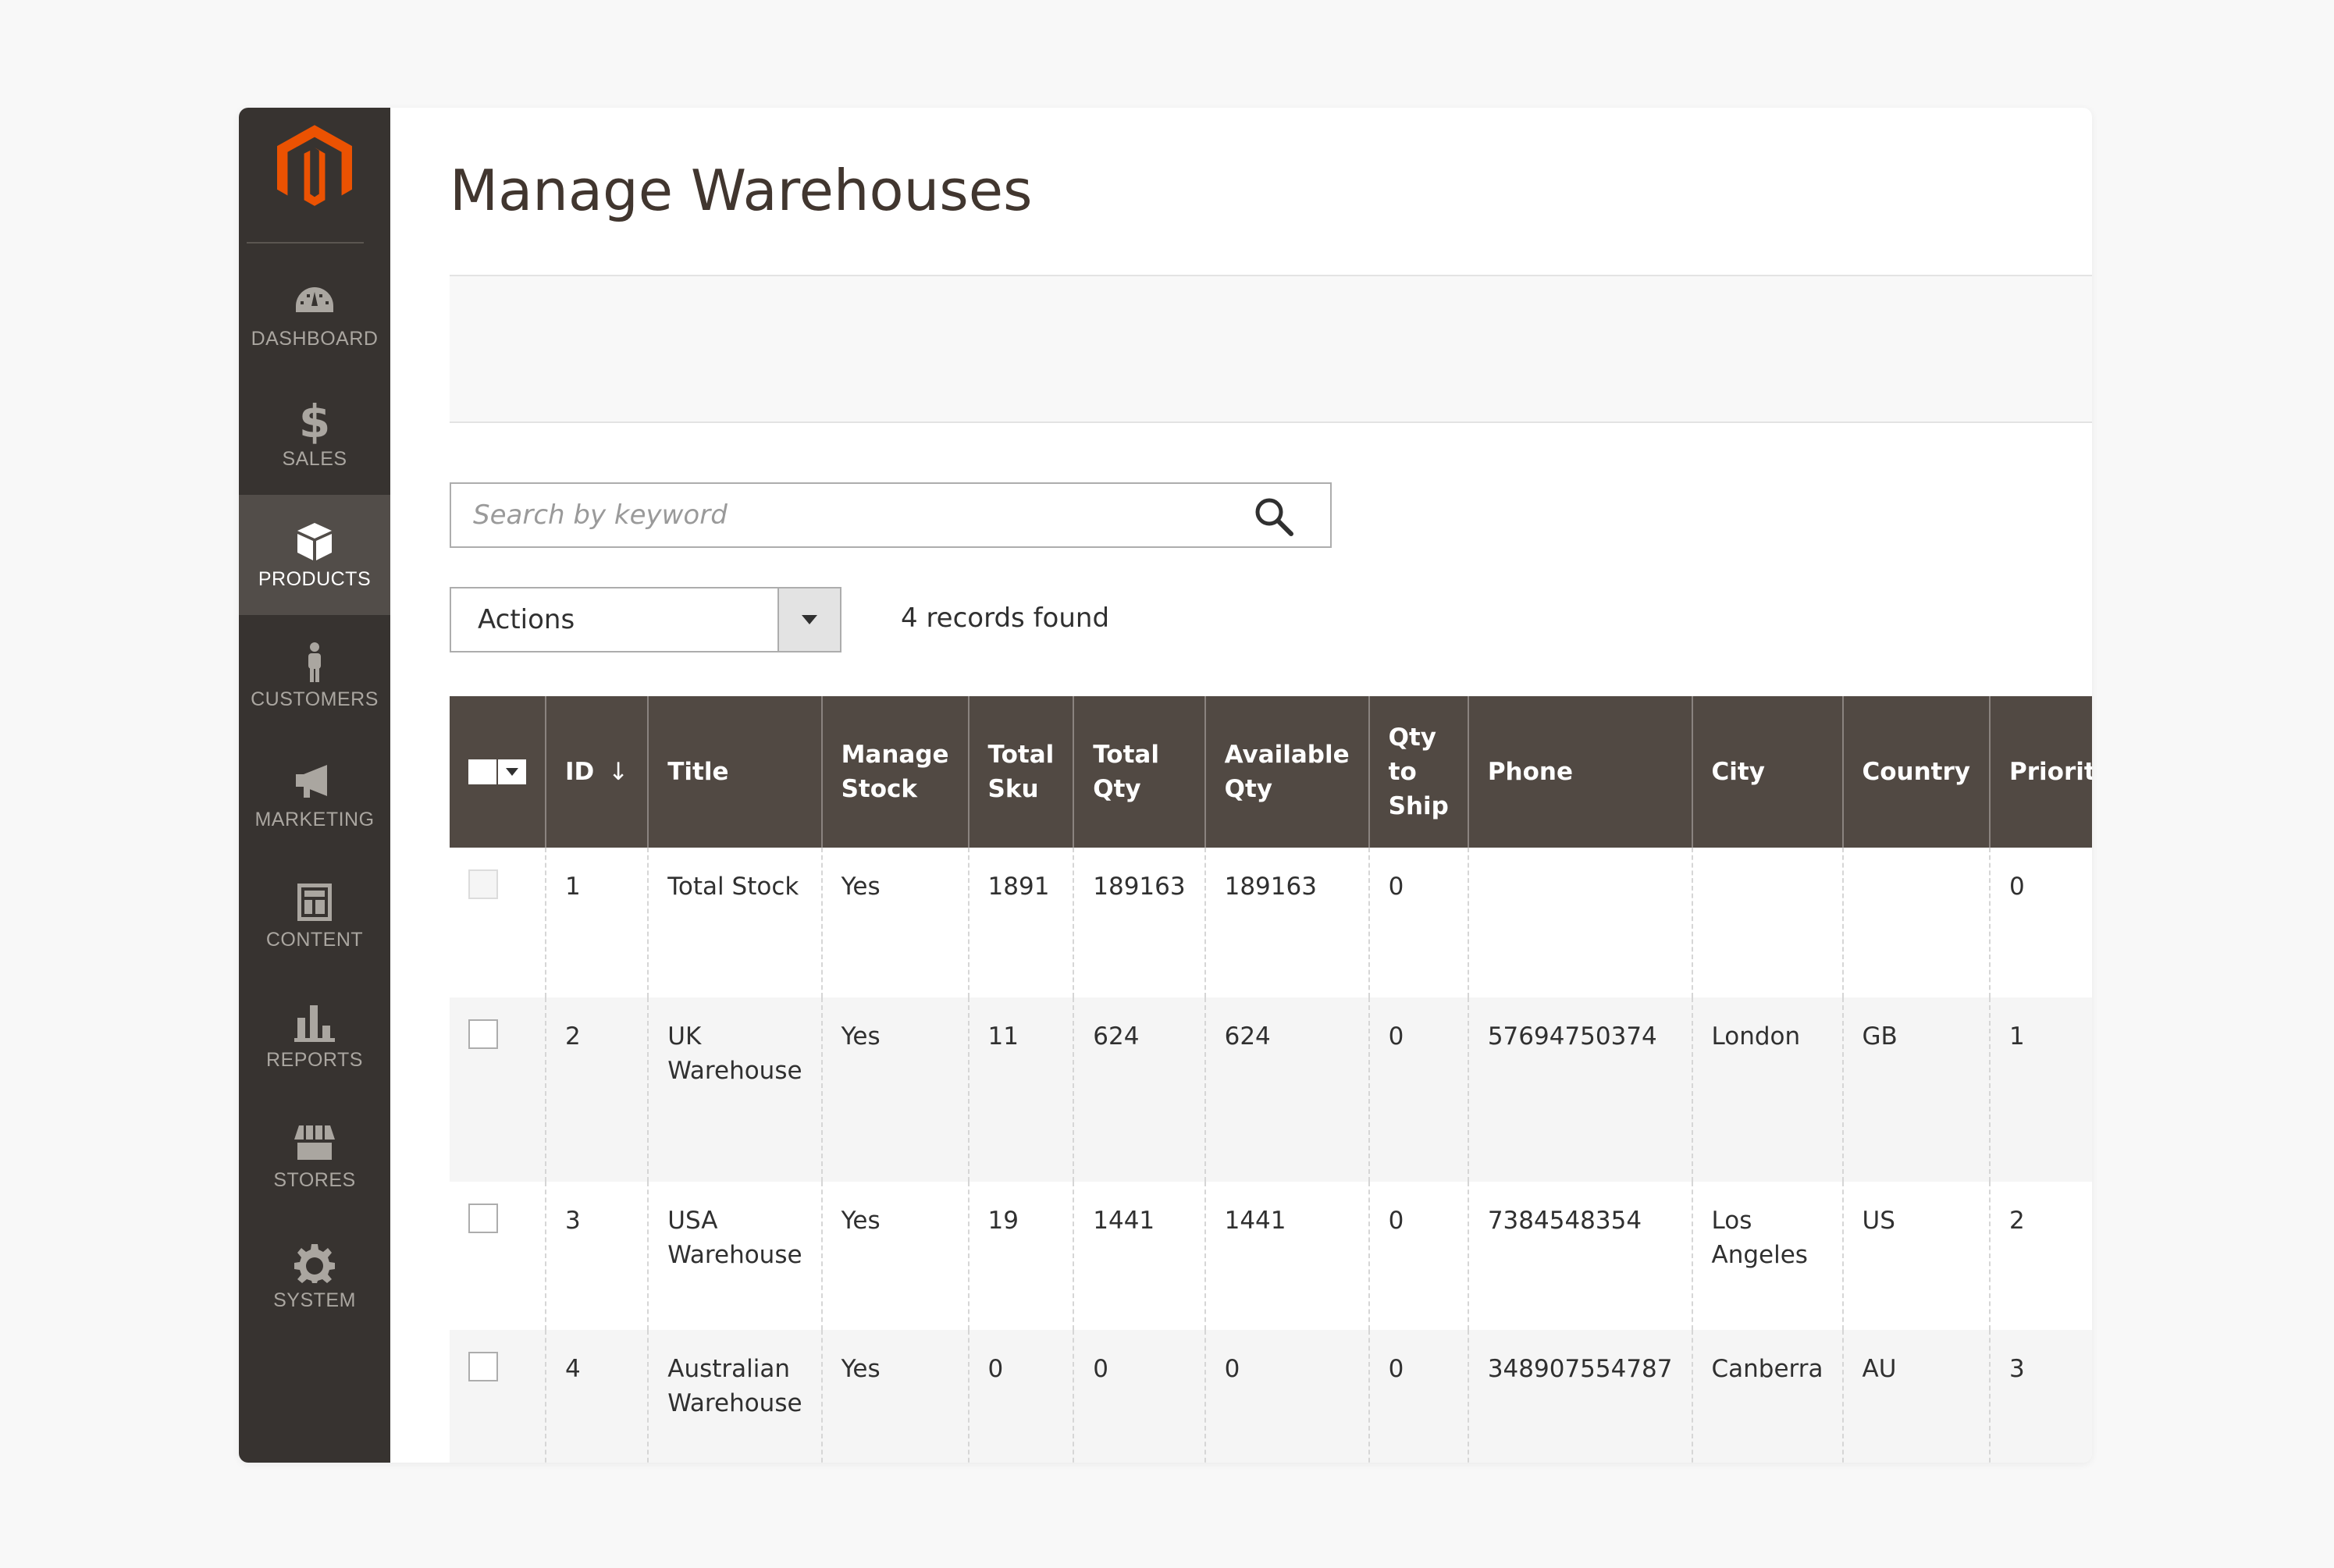  What do you see at coordinates (314, 1263) in the screenshot?
I see `gear-icon` at bounding box center [314, 1263].